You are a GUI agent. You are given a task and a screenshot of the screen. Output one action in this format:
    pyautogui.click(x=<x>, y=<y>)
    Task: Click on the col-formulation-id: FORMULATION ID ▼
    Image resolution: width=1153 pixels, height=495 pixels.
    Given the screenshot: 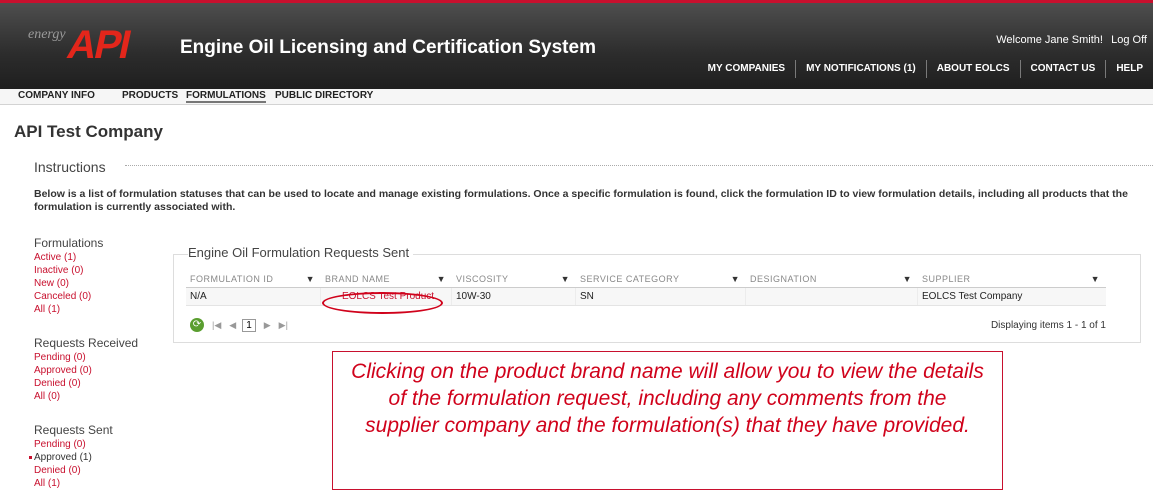 What is the action you would take?
    pyautogui.click(x=253, y=279)
    